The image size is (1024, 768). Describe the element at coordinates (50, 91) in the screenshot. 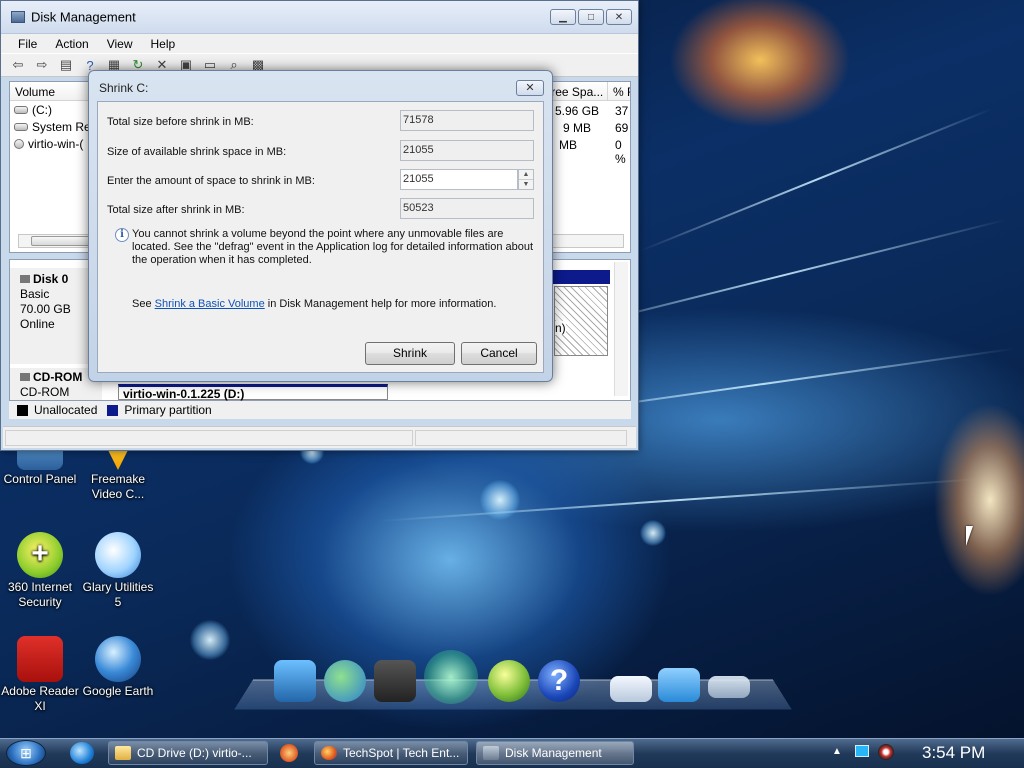

I see `column-header-volume: Volume` at that location.